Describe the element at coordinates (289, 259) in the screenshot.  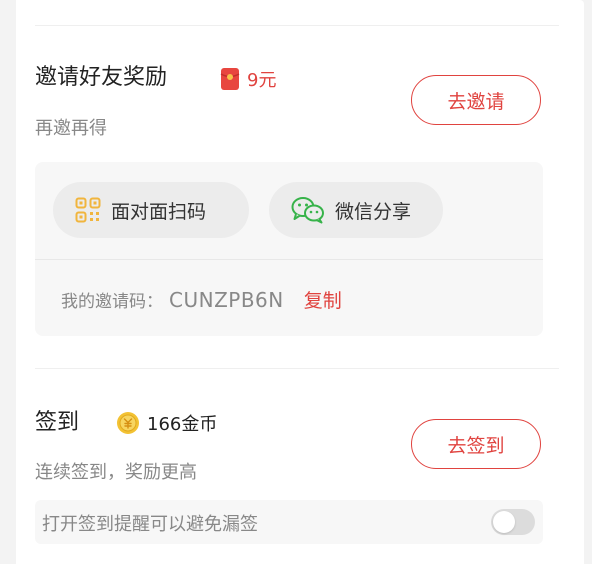
I see `share-panel-divider` at that location.